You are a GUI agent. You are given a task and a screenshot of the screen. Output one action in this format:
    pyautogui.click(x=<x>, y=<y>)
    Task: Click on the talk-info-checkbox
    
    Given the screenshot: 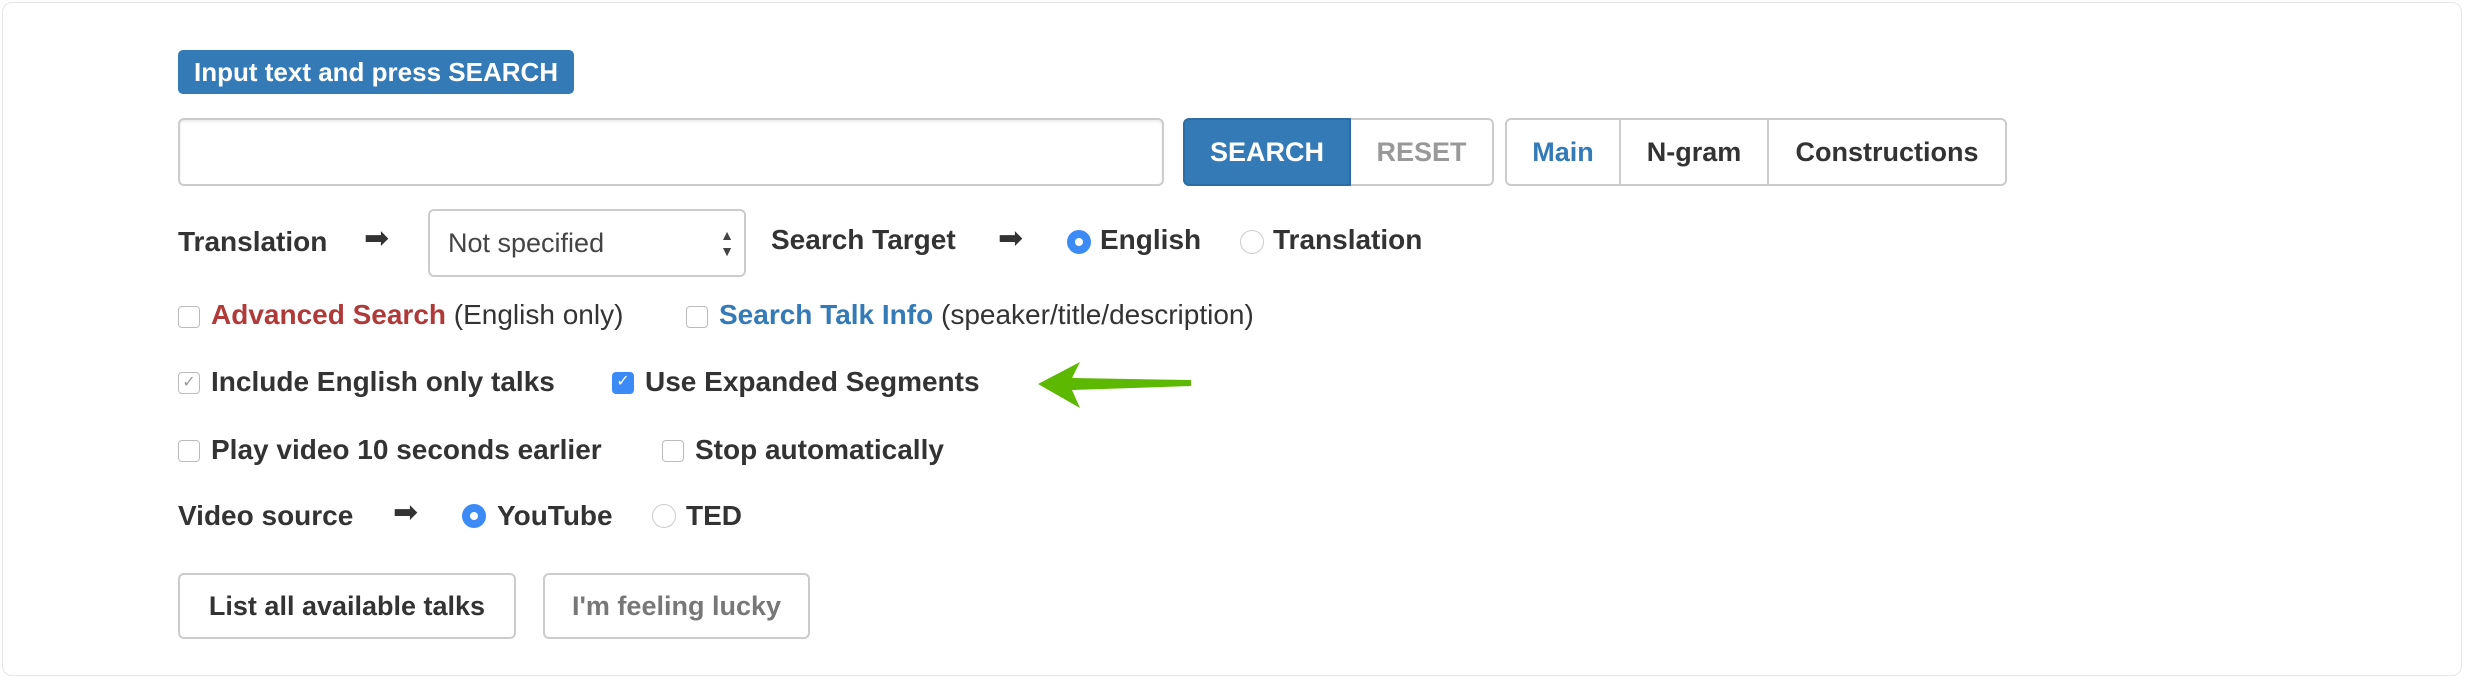 What is the action you would take?
    pyautogui.click(x=697, y=317)
    